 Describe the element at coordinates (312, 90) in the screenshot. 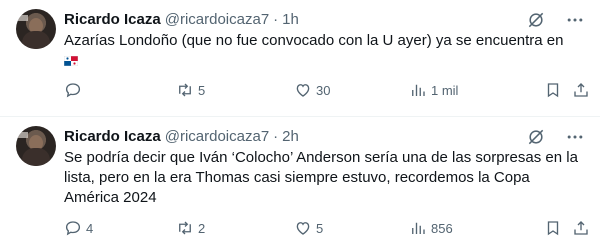

I see `like-button: 30` at that location.